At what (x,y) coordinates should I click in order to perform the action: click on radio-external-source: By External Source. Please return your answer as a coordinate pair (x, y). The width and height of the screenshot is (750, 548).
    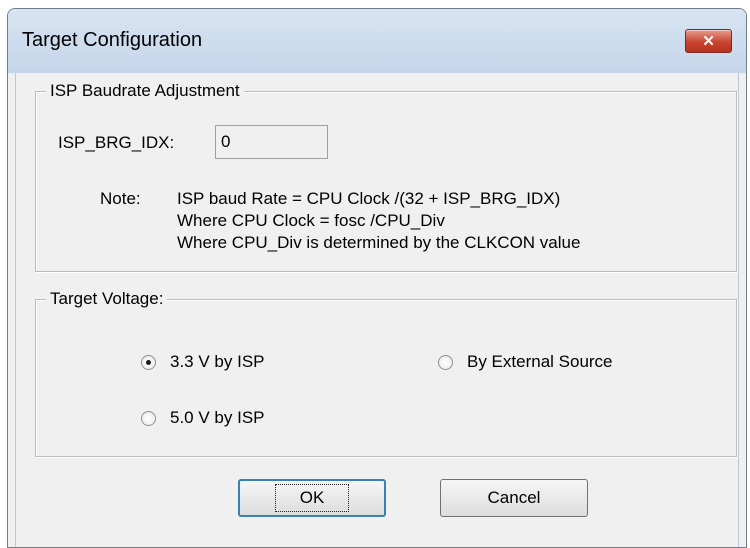
    Looking at the image, I should click on (525, 362).